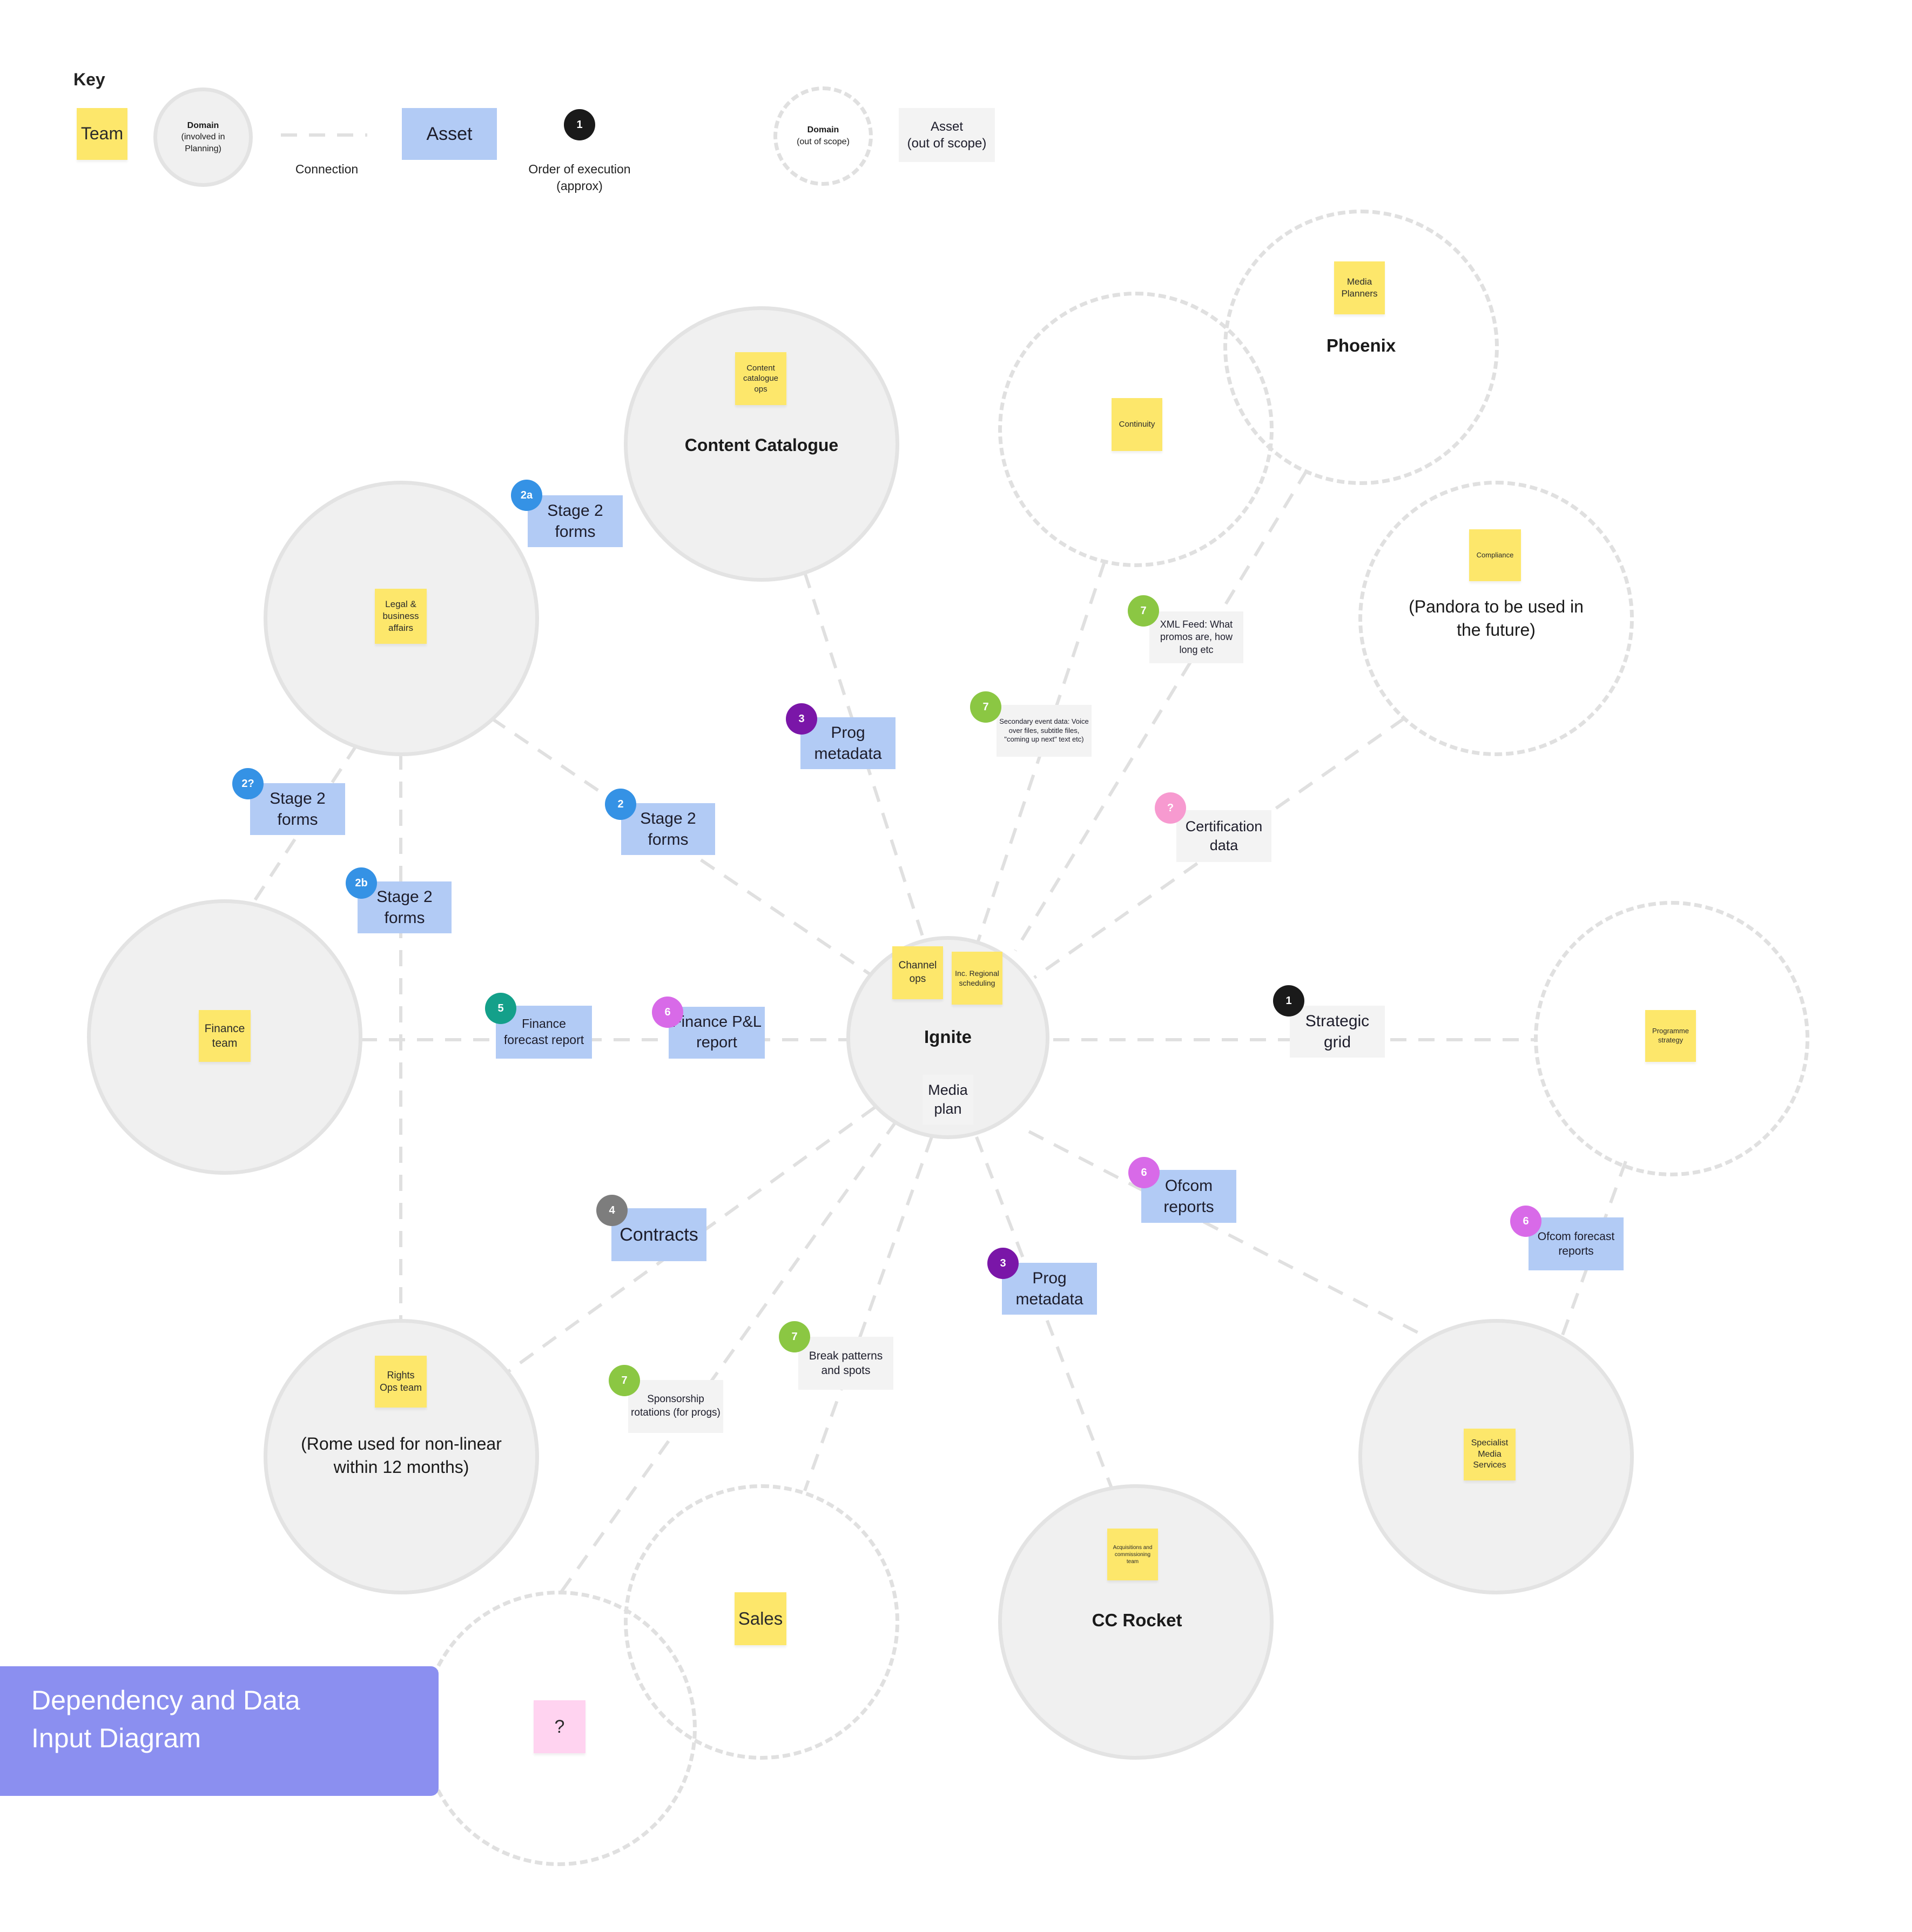 This screenshot has width=1912, height=1932. What do you see at coordinates (612, 1210) in the screenshot?
I see `badge-4: 4` at bounding box center [612, 1210].